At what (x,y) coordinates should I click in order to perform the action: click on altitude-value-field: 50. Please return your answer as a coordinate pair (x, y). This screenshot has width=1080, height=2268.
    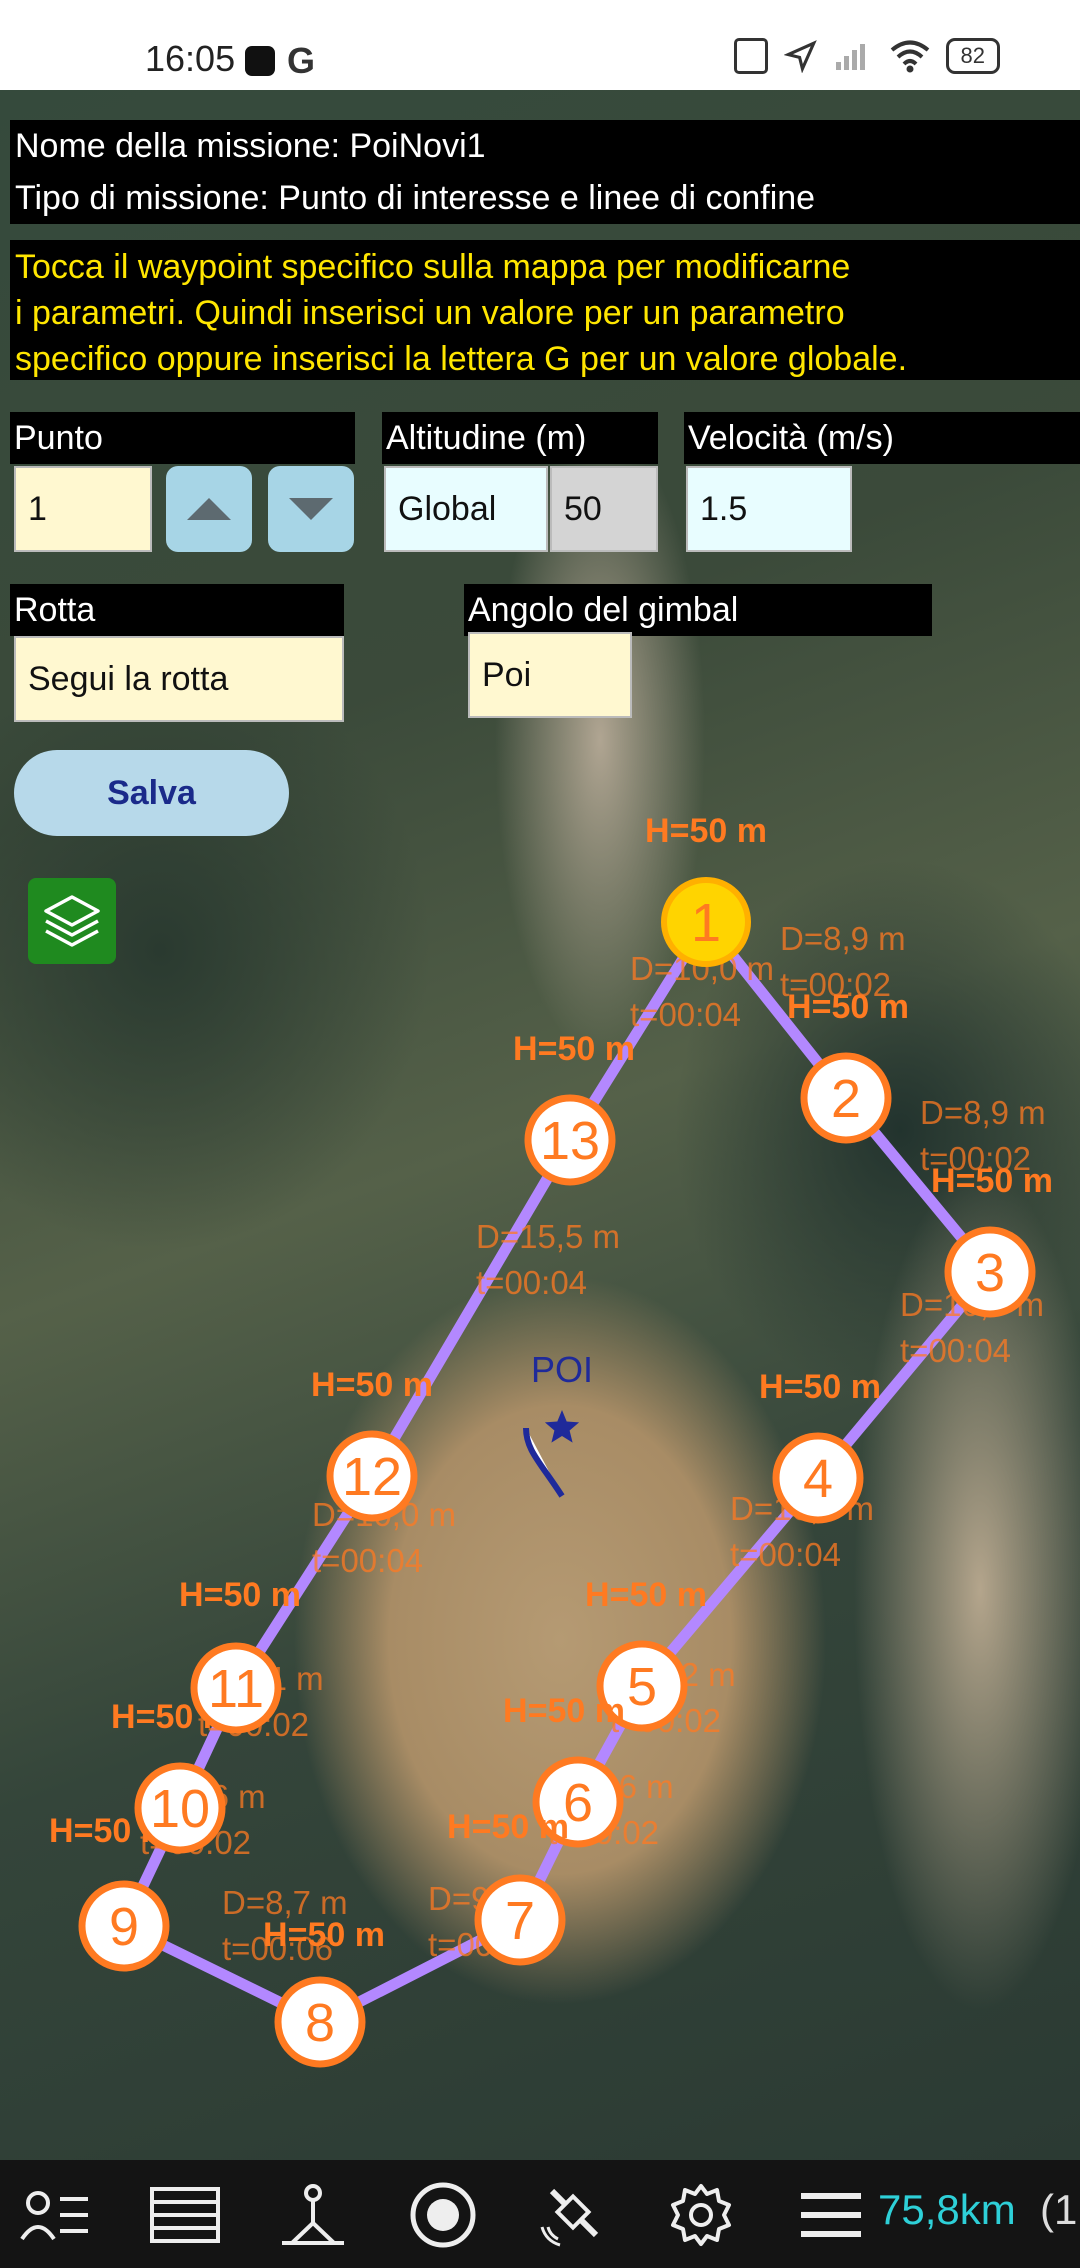
    Looking at the image, I should click on (604, 509).